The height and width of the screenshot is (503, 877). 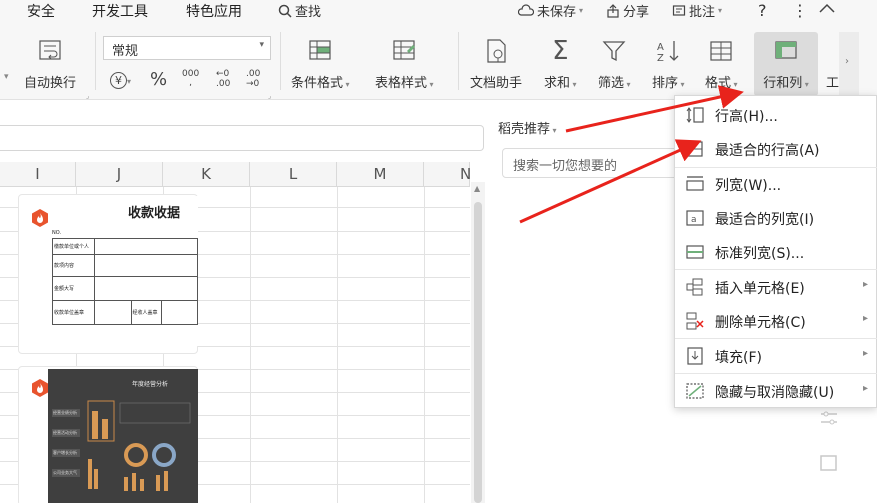 I want to click on menu-item-fill: 填充(F) ▸, so click(x=776, y=356).